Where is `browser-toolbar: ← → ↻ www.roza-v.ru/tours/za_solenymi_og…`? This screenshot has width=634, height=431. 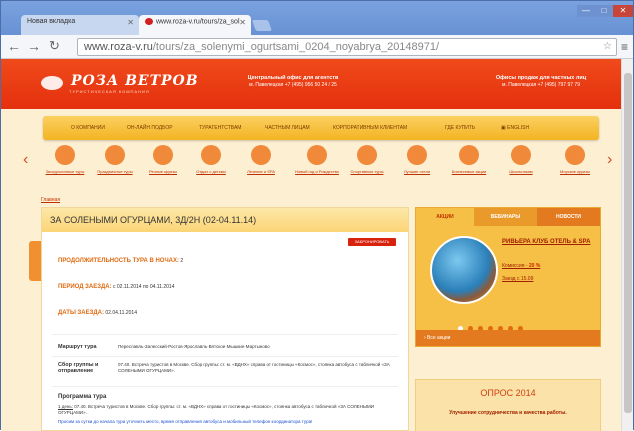
browser-toolbar: ← → ↻ www.roza-v.ru/tours/za_solenymi_og… is located at coordinates (317, 47).